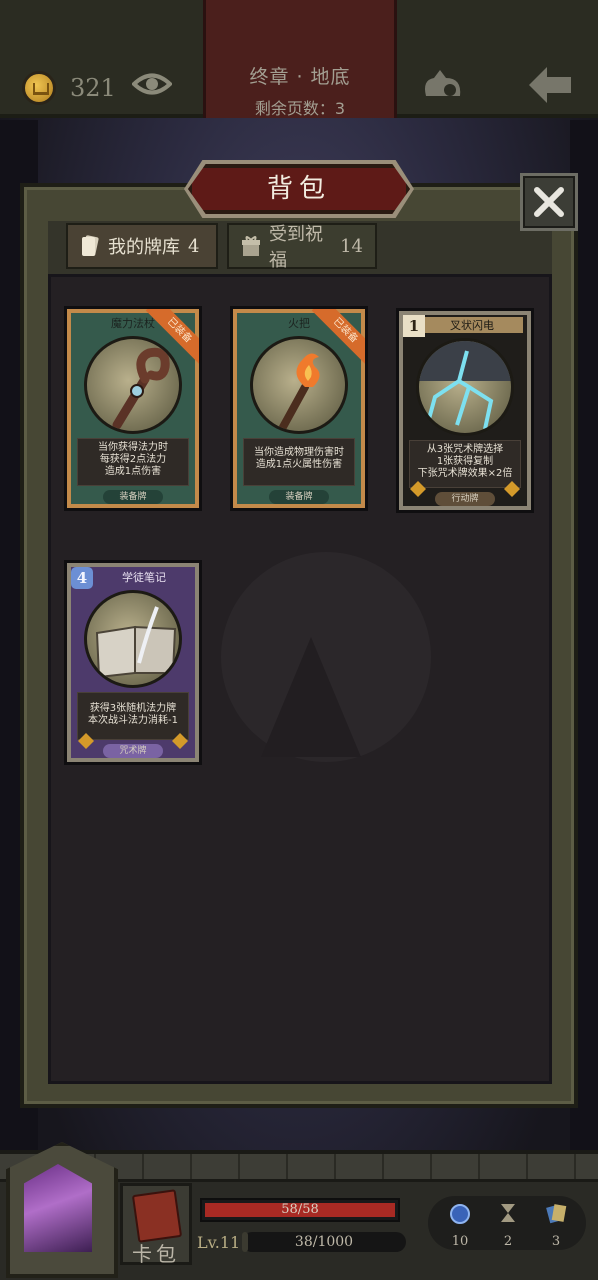  I want to click on gift-icon, so click(251, 246).